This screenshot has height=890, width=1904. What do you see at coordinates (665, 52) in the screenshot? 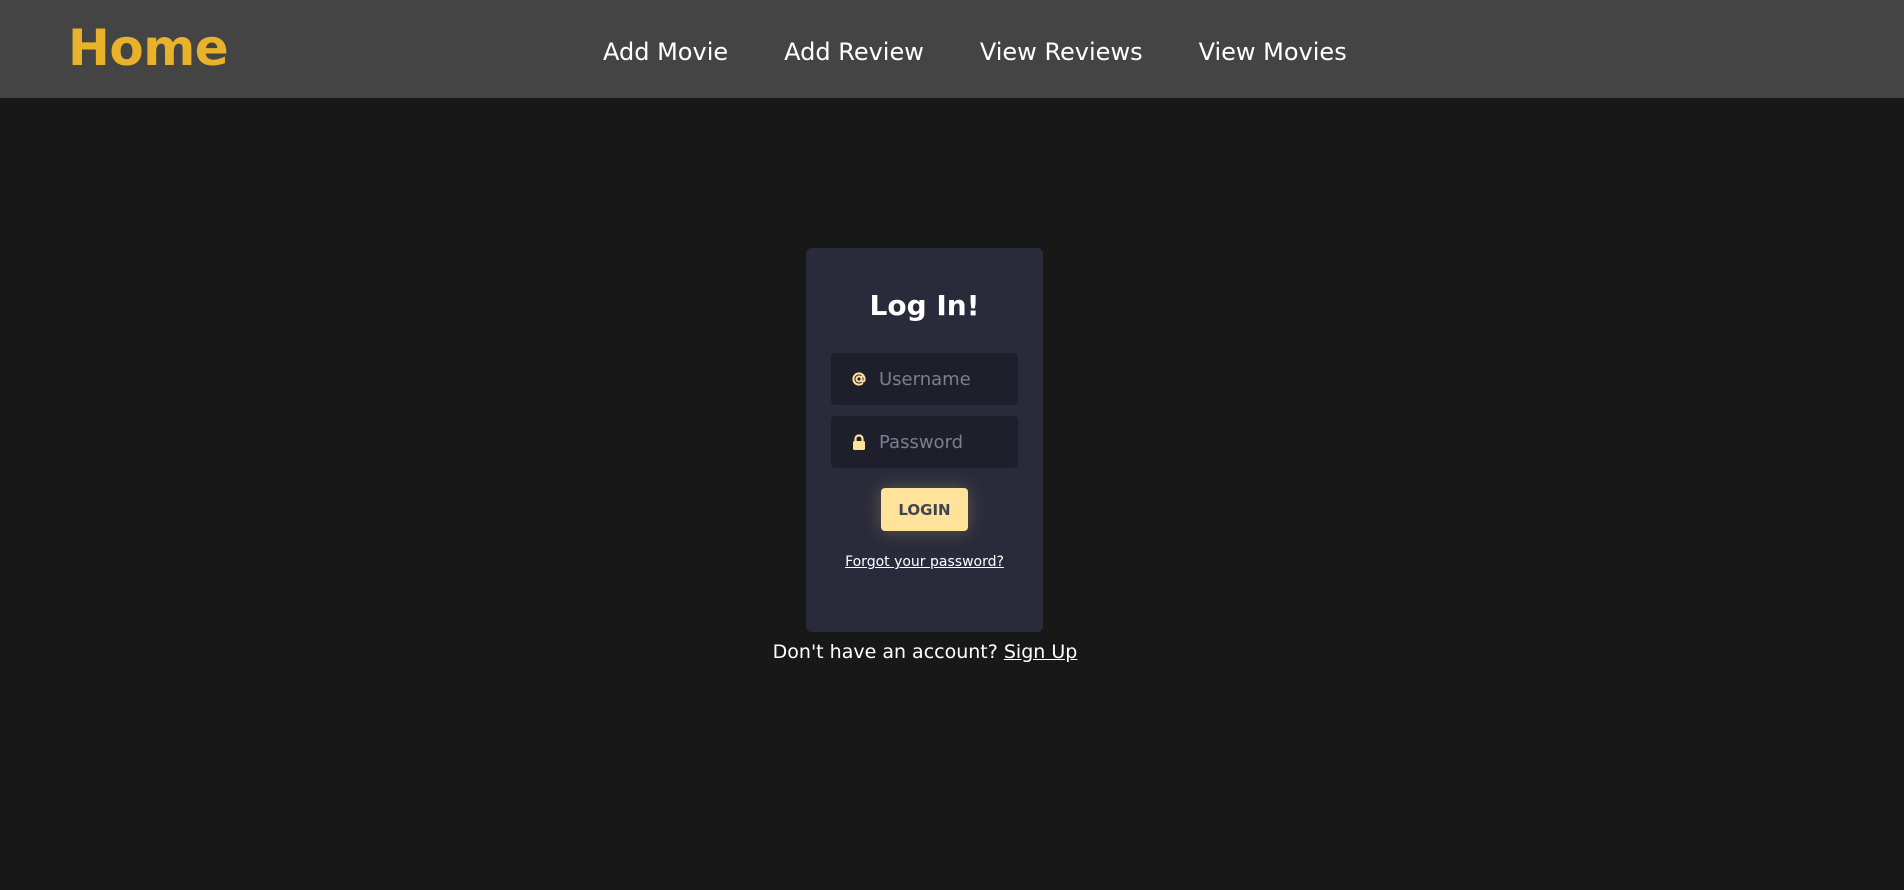
I see `nav-link-add-movie: Add Movie` at bounding box center [665, 52].